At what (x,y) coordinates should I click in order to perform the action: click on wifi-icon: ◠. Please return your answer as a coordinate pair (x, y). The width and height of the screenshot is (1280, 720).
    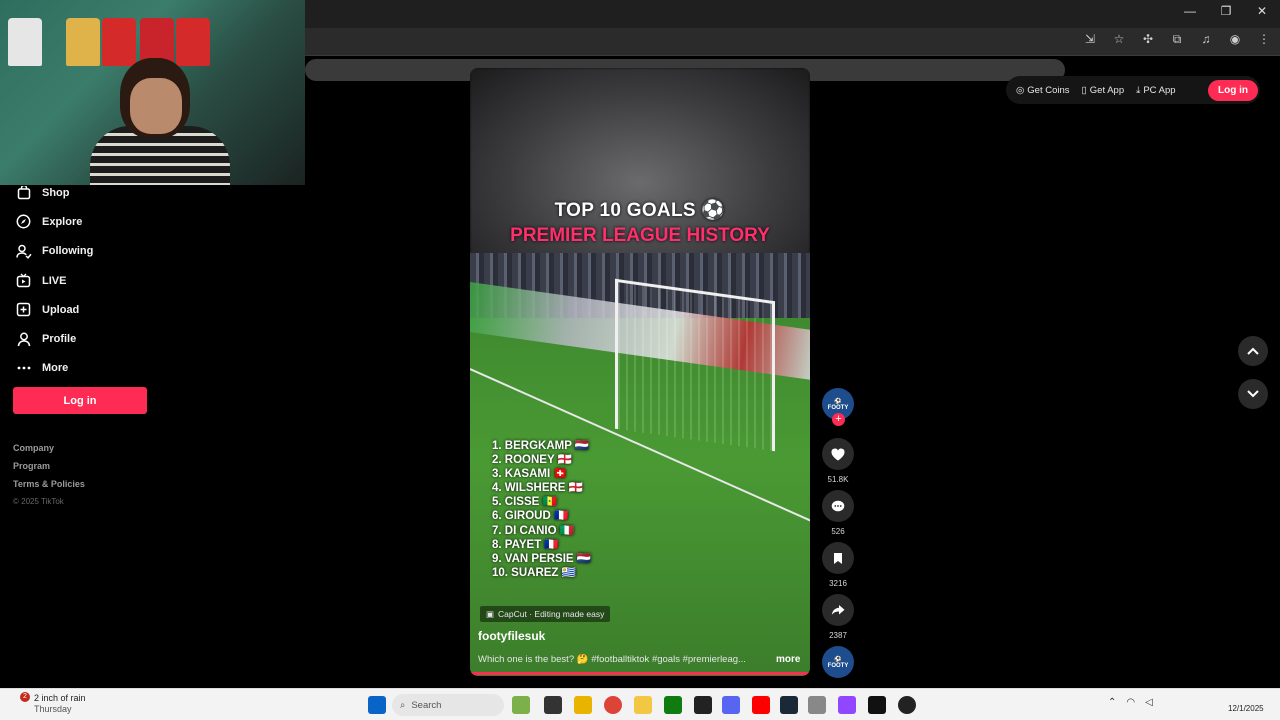
    Looking at the image, I should click on (1130, 702).